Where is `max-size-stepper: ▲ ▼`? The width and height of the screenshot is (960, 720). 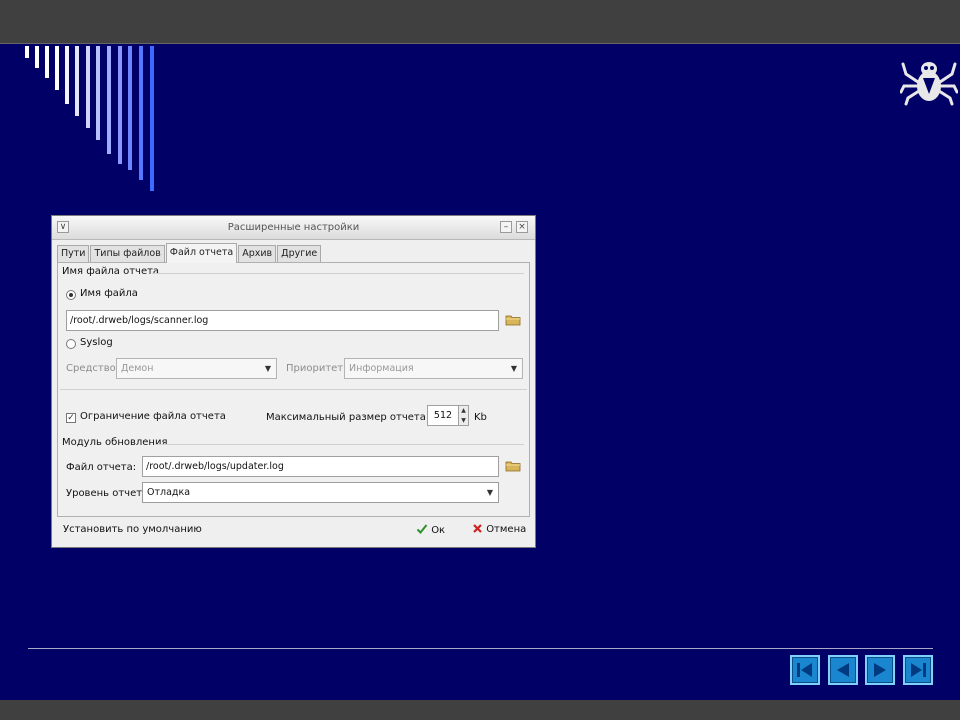
max-size-stepper: ▲ ▼ is located at coordinates (464, 415).